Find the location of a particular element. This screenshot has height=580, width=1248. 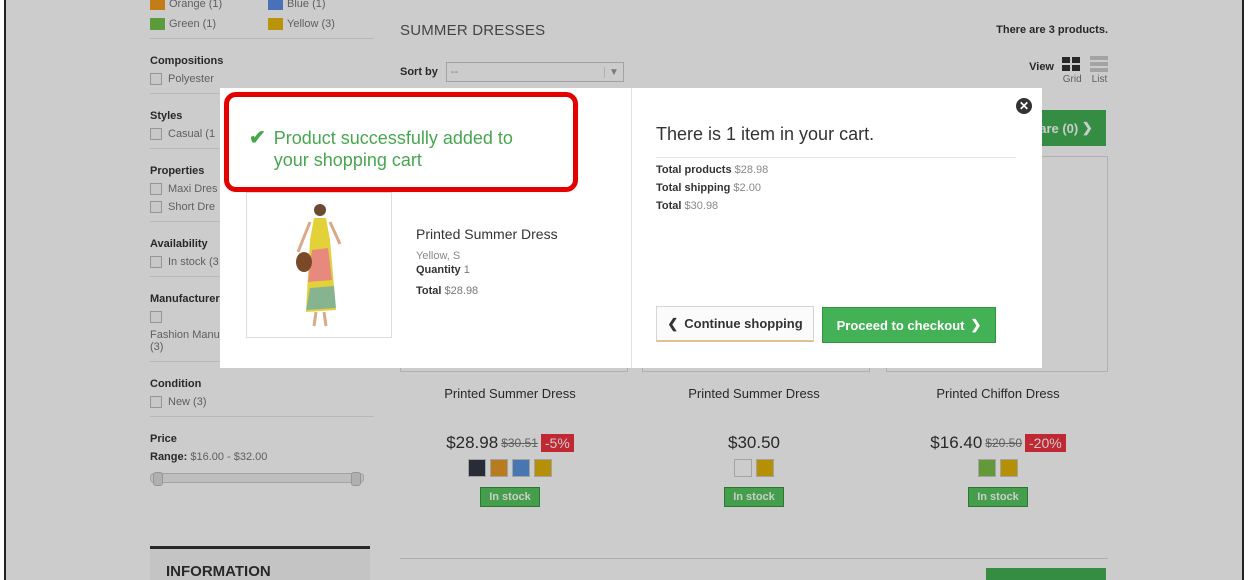

product-image is located at coordinates (319, 265).